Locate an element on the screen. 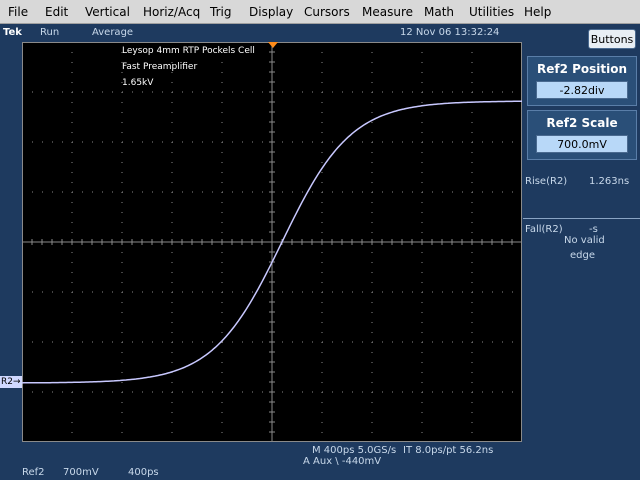 This screenshot has height=480, width=640. menu-math: Math is located at coordinates (439, 12).